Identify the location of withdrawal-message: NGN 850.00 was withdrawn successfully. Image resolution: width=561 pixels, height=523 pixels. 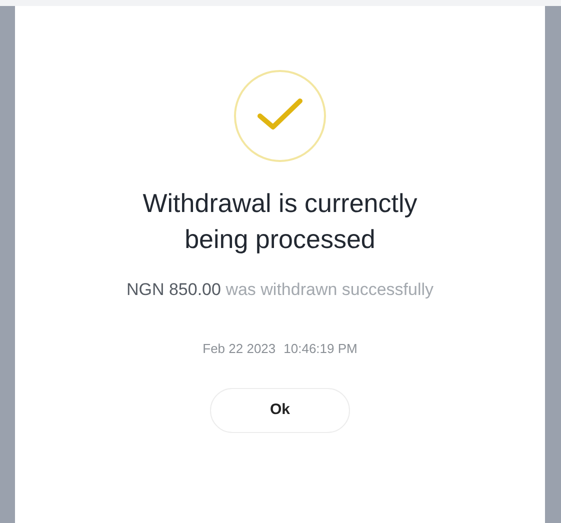
(280, 290).